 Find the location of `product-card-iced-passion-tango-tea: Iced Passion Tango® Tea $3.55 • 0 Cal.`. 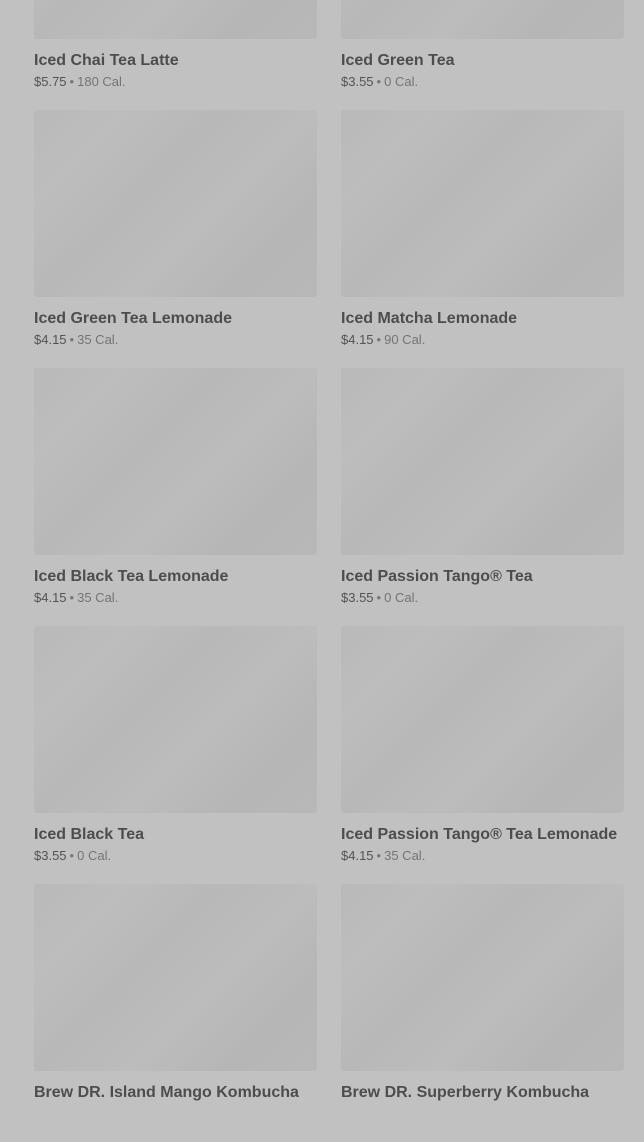

product-card-iced-passion-tango-tea: Iced Passion Tango® Tea $3.55 • 0 Cal. is located at coordinates (482, 497).